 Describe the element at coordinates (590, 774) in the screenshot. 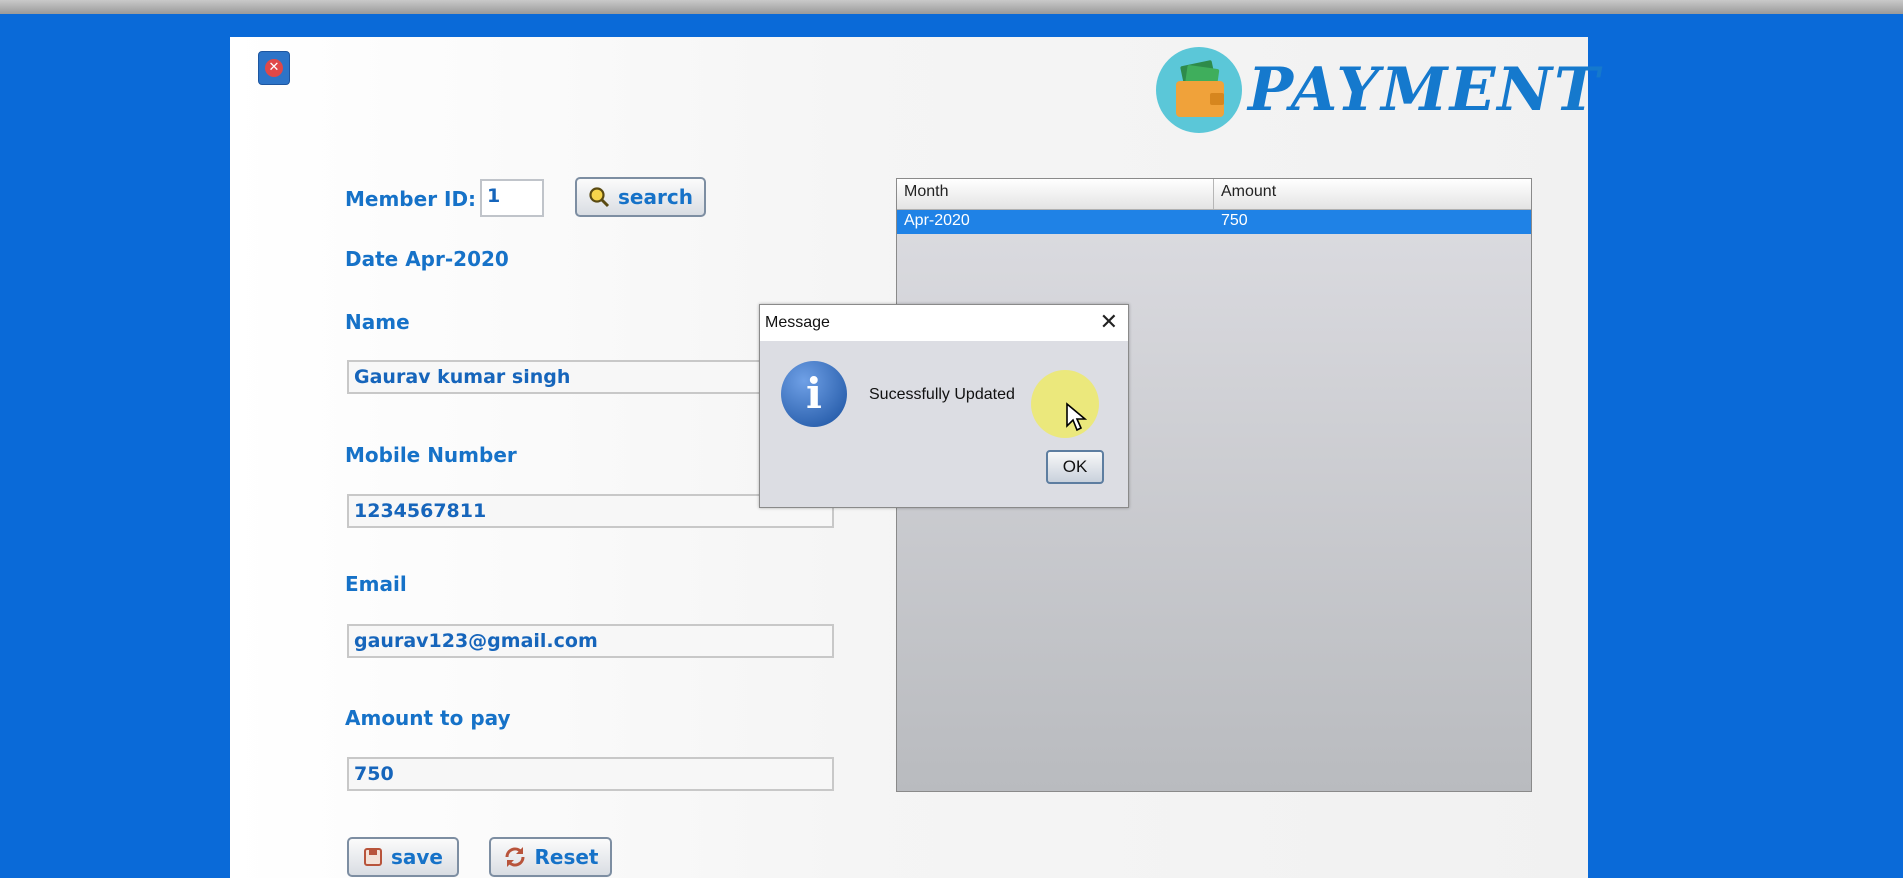

I see `amount-field: 750` at that location.